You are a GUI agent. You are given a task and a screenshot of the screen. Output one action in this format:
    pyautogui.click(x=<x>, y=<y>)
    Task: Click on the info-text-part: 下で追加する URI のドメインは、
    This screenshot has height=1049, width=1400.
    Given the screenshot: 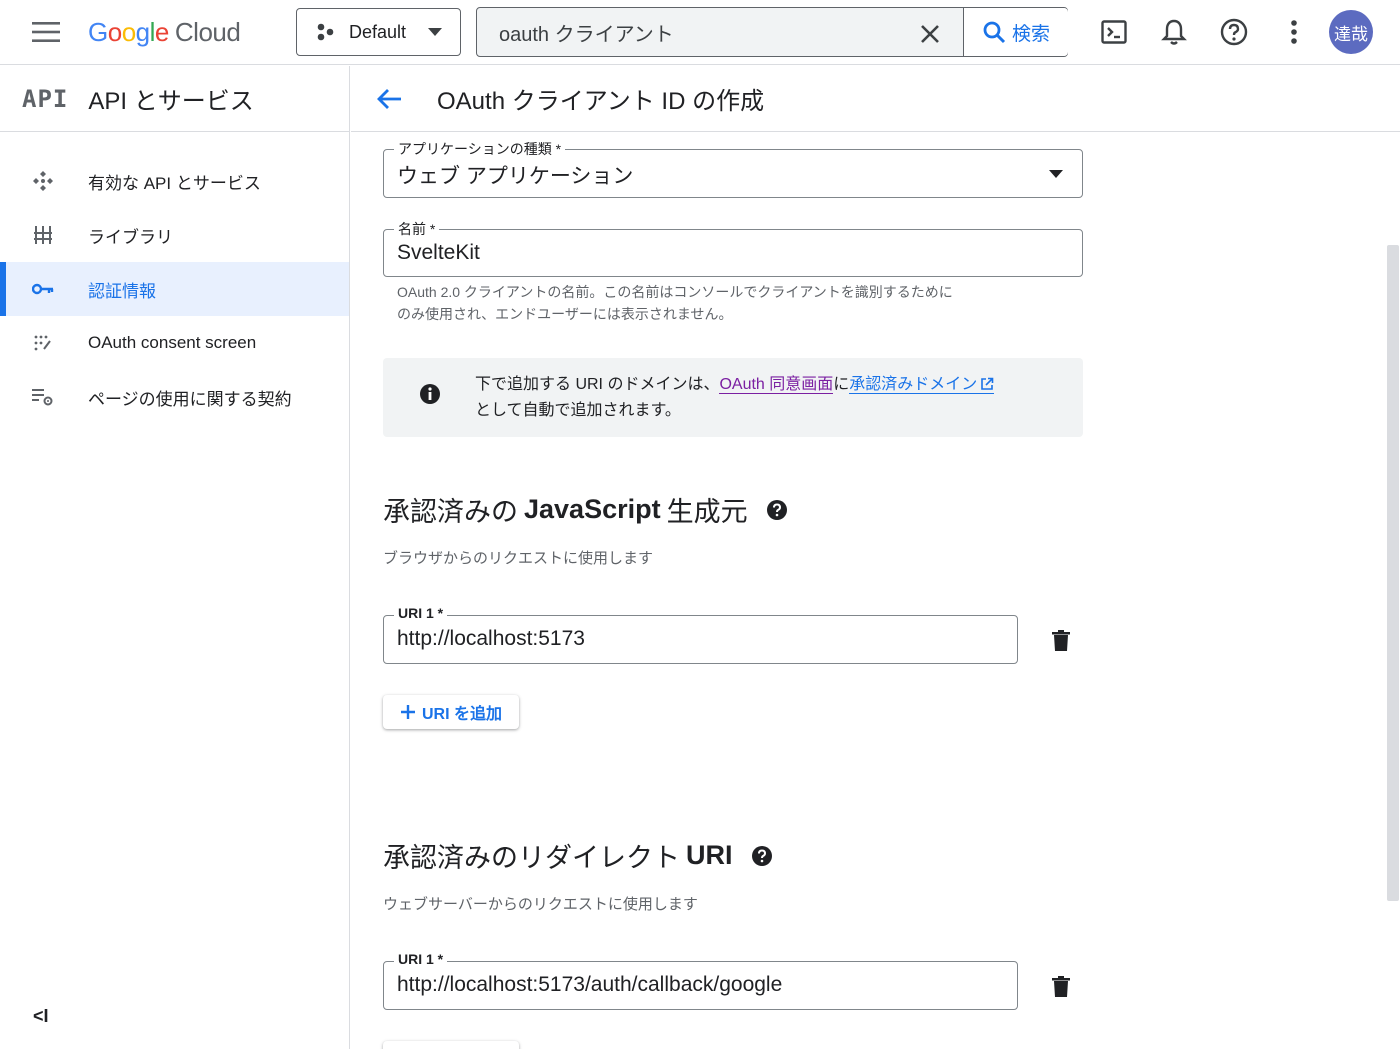 What is the action you would take?
    pyautogui.click(x=597, y=384)
    